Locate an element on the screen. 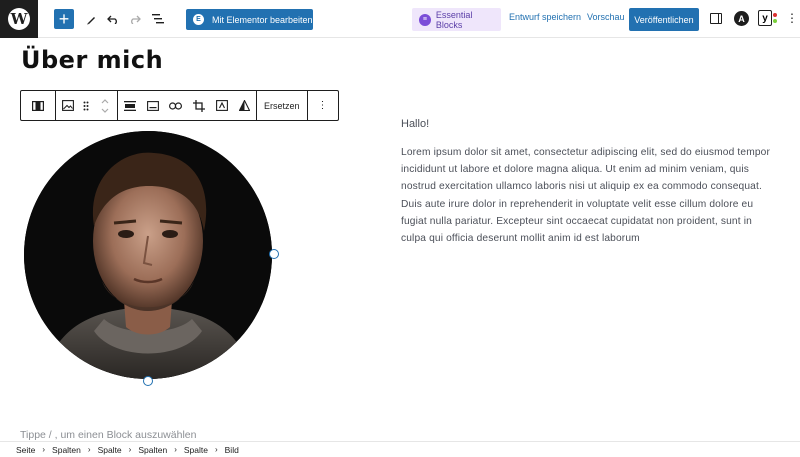 This screenshot has height=457, width=800. undo-icon is located at coordinates (113, 19).